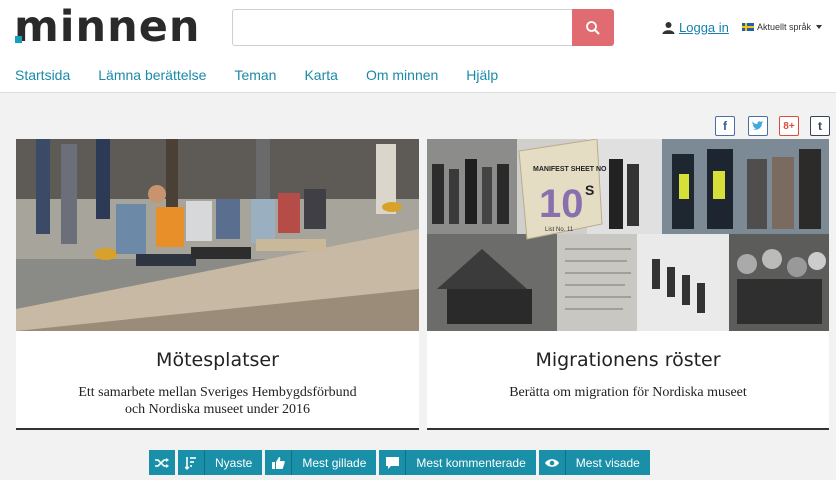 The height and width of the screenshot is (480, 836). Describe the element at coordinates (18, 39) in the screenshot. I see `logo-accent-dot` at that location.